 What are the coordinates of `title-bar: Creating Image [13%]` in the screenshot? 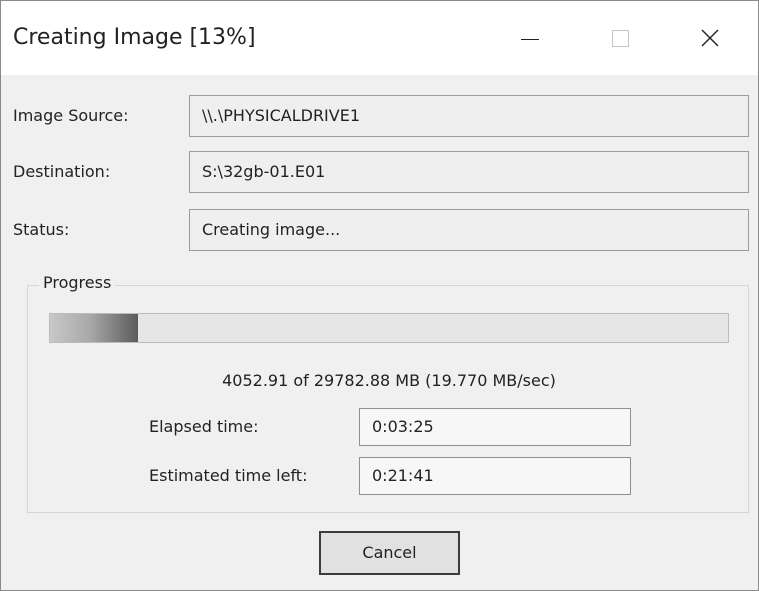 It's located at (379, 38).